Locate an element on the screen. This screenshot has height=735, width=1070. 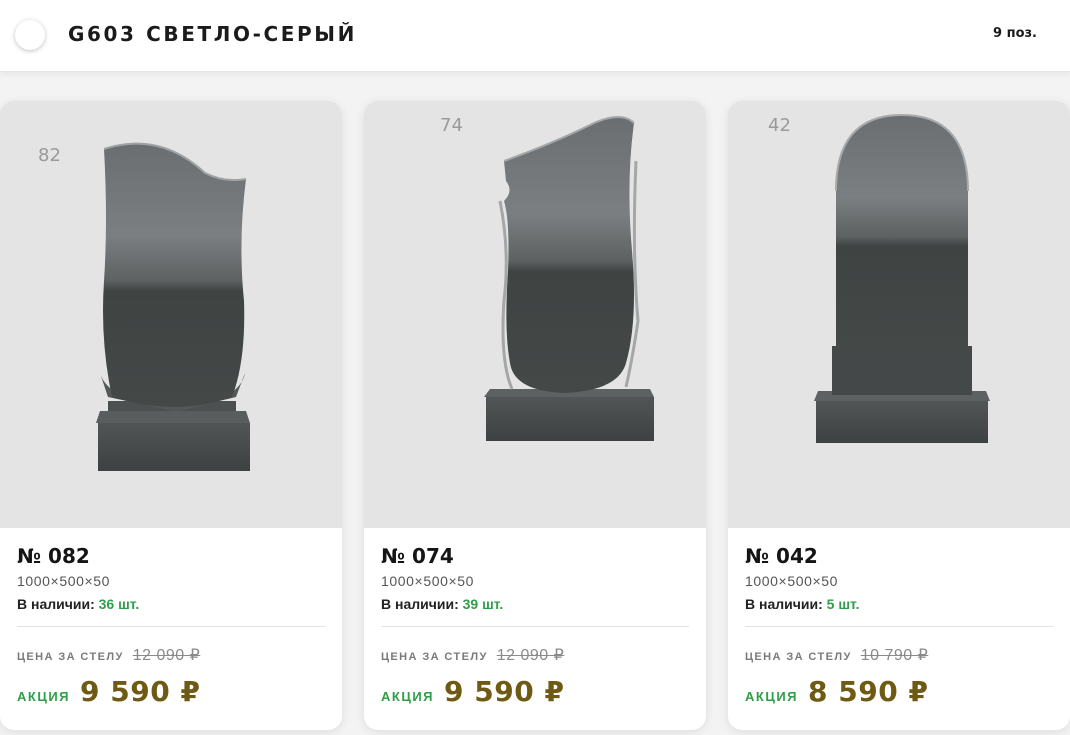
promo-price: 8 590 ₽ is located at coordinates (868, 691).